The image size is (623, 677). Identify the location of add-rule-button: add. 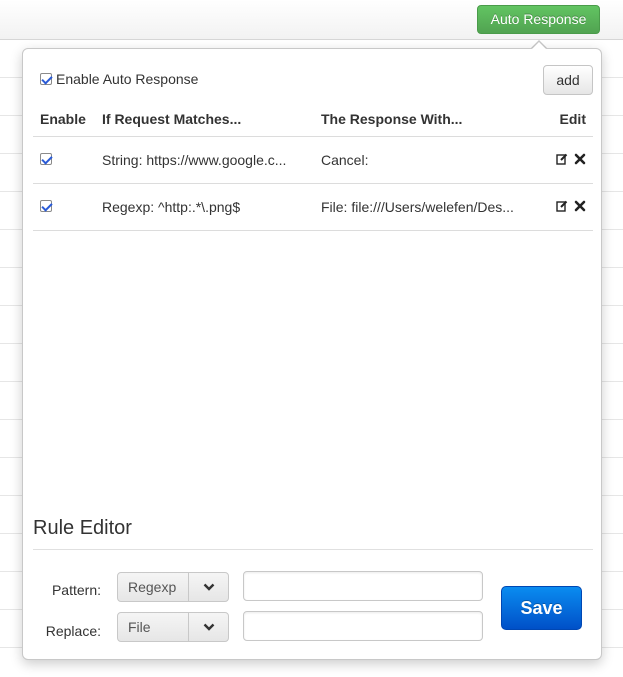
(568, 80).